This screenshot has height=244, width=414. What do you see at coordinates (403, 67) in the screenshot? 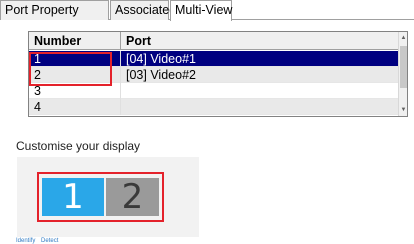
I see `scroll-thumb` at bounding box center [403, 67].